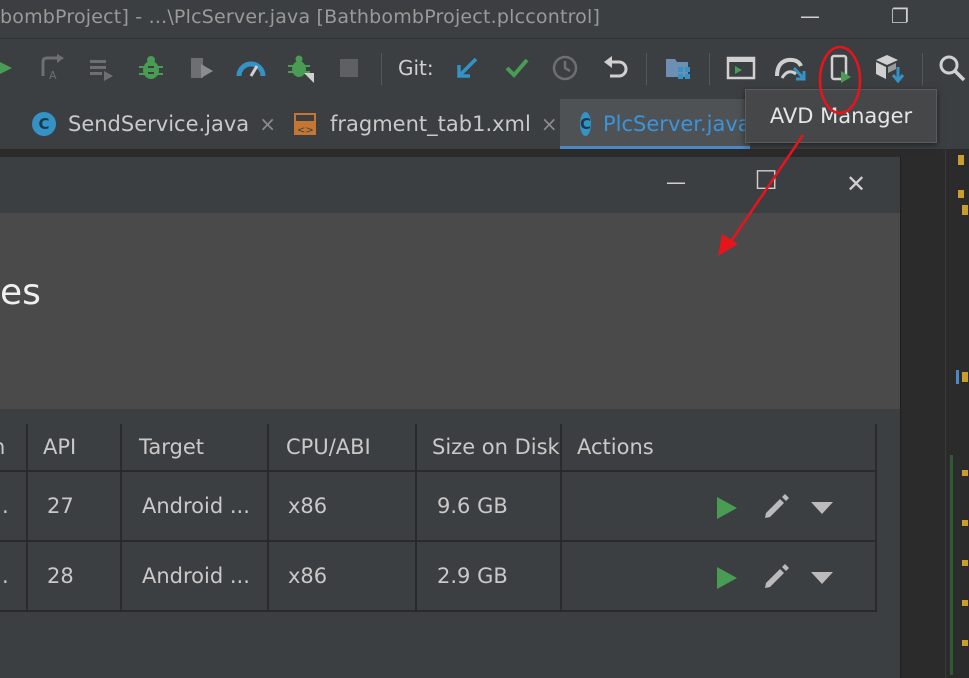 This screenshot has height=678, width=969. Describe the element at coordinates (840, 80) in the screenshot. I see `annotation-circle` at that location.